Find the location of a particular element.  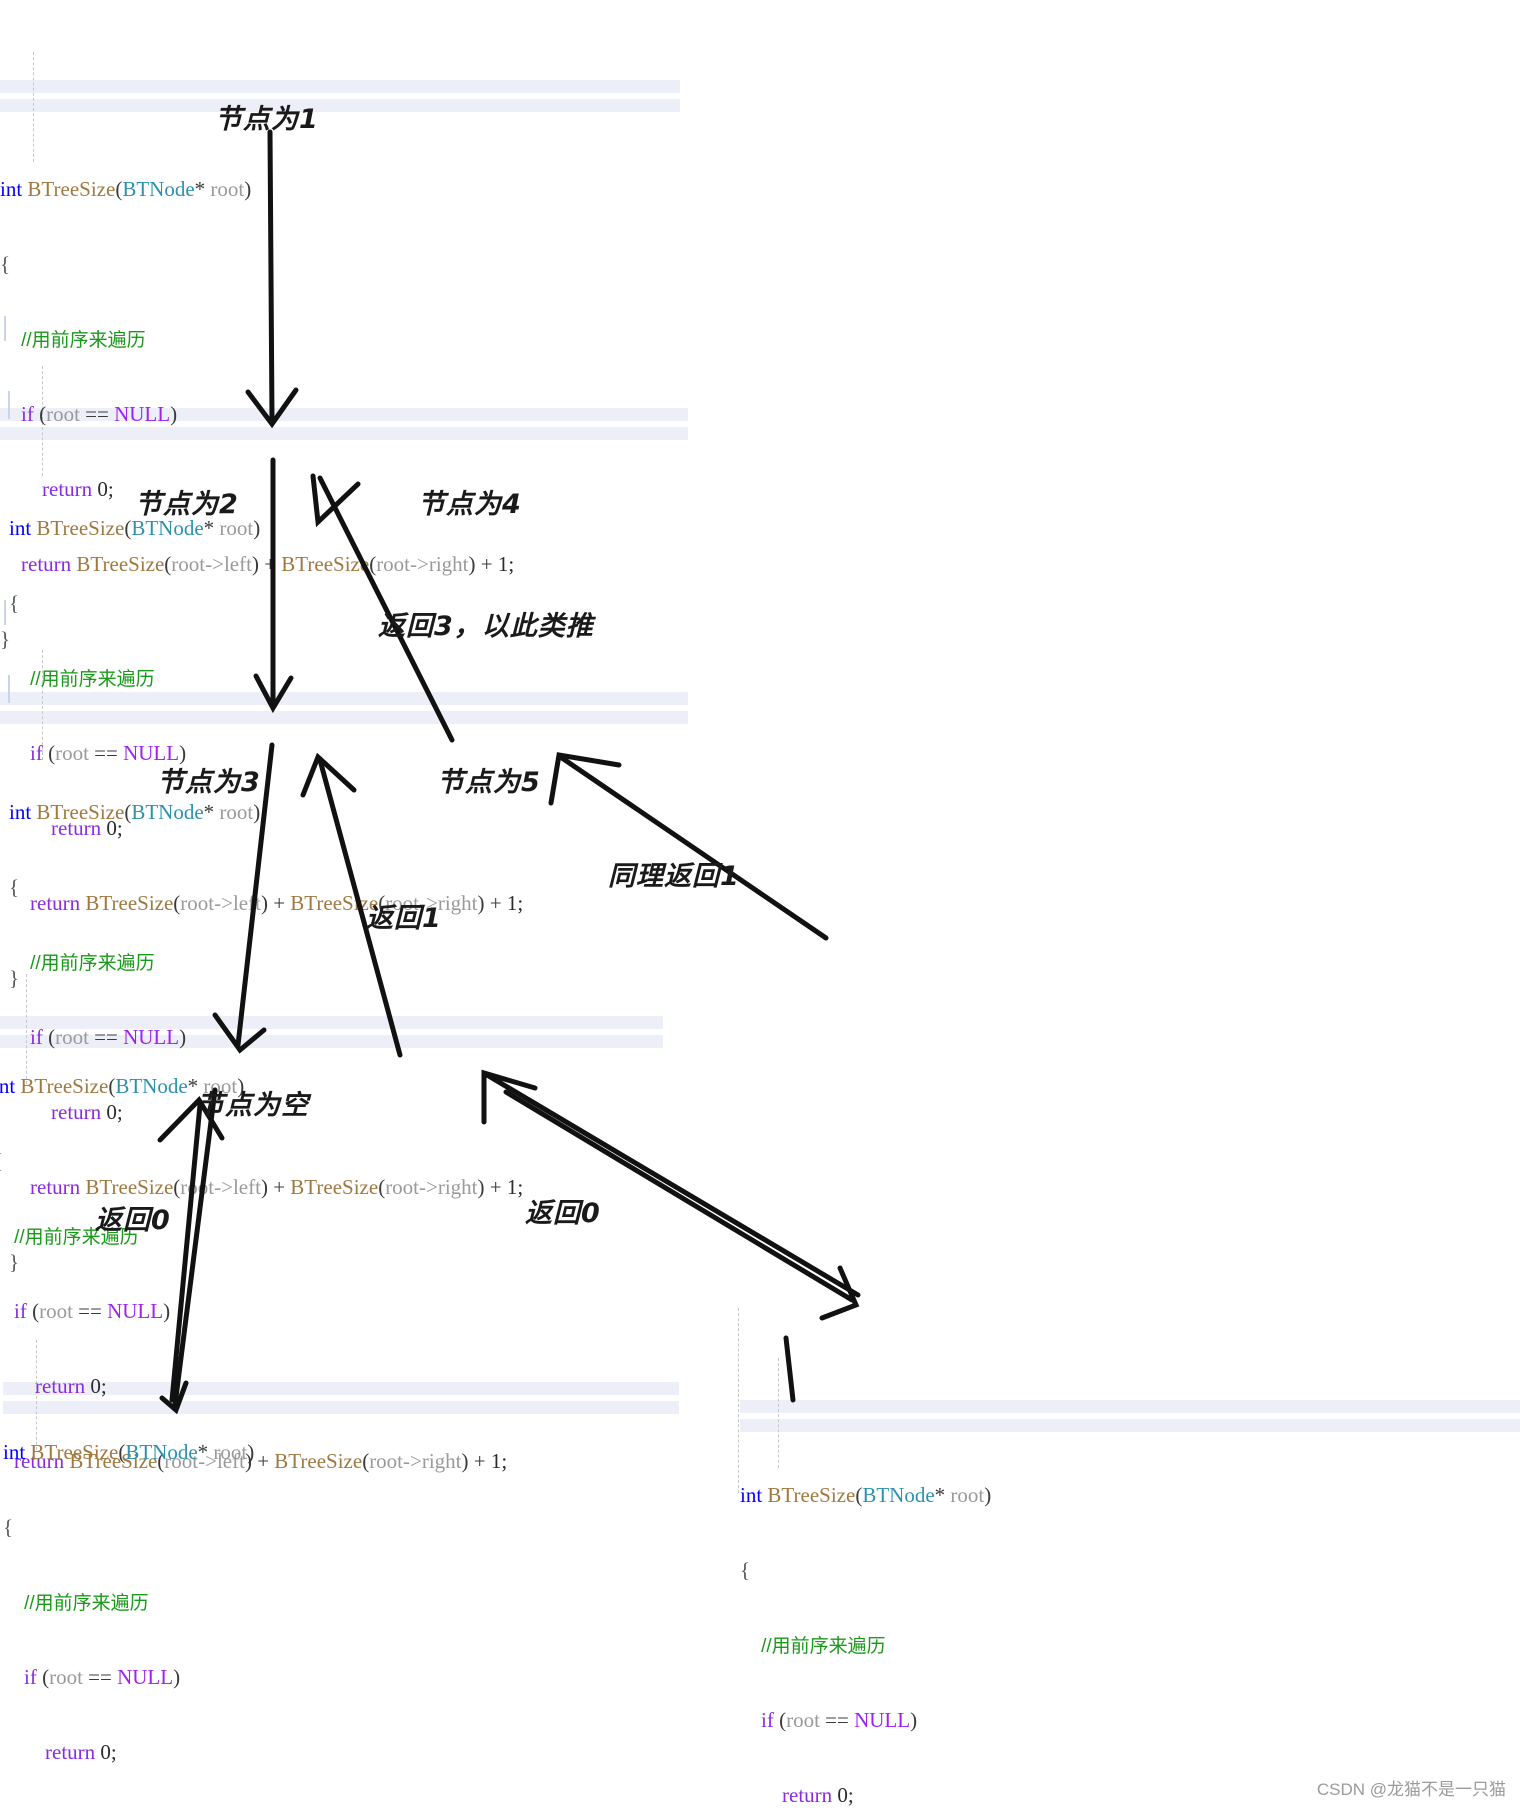

annotation-node-5: 节点为5 is located at coordinates (489, 782).